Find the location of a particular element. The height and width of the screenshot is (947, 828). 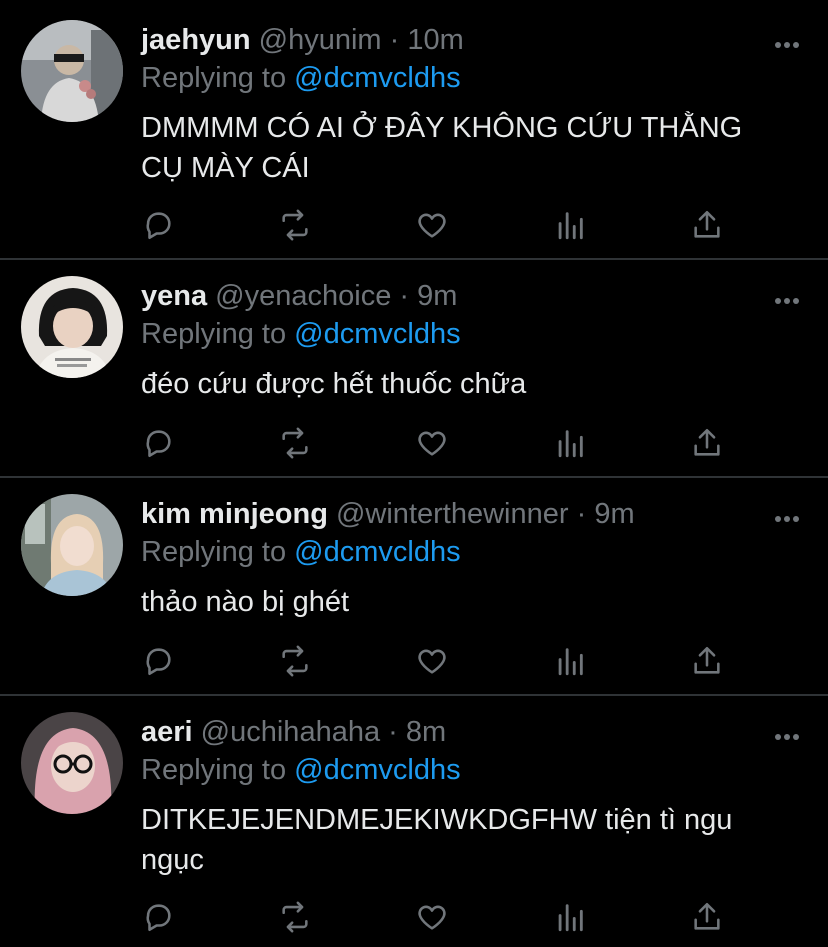

tweet-header: yena @yenachoice · 9m is located at coordinates (464, 296).